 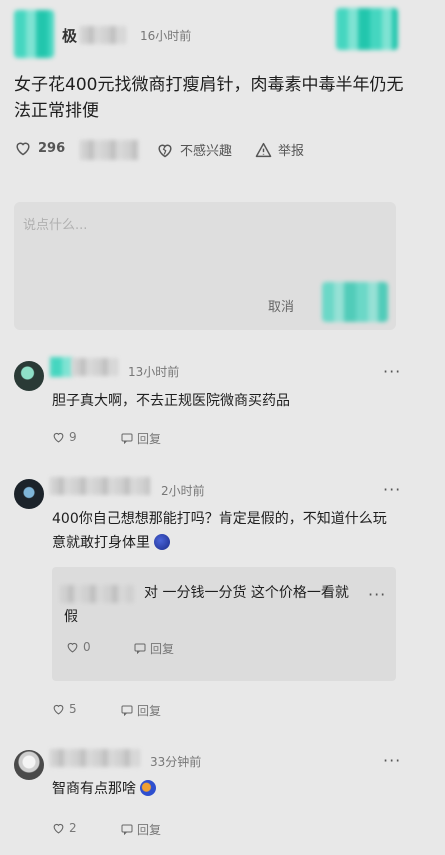 I want to click on comment-like-count: 5, so click(x=73, y=709).